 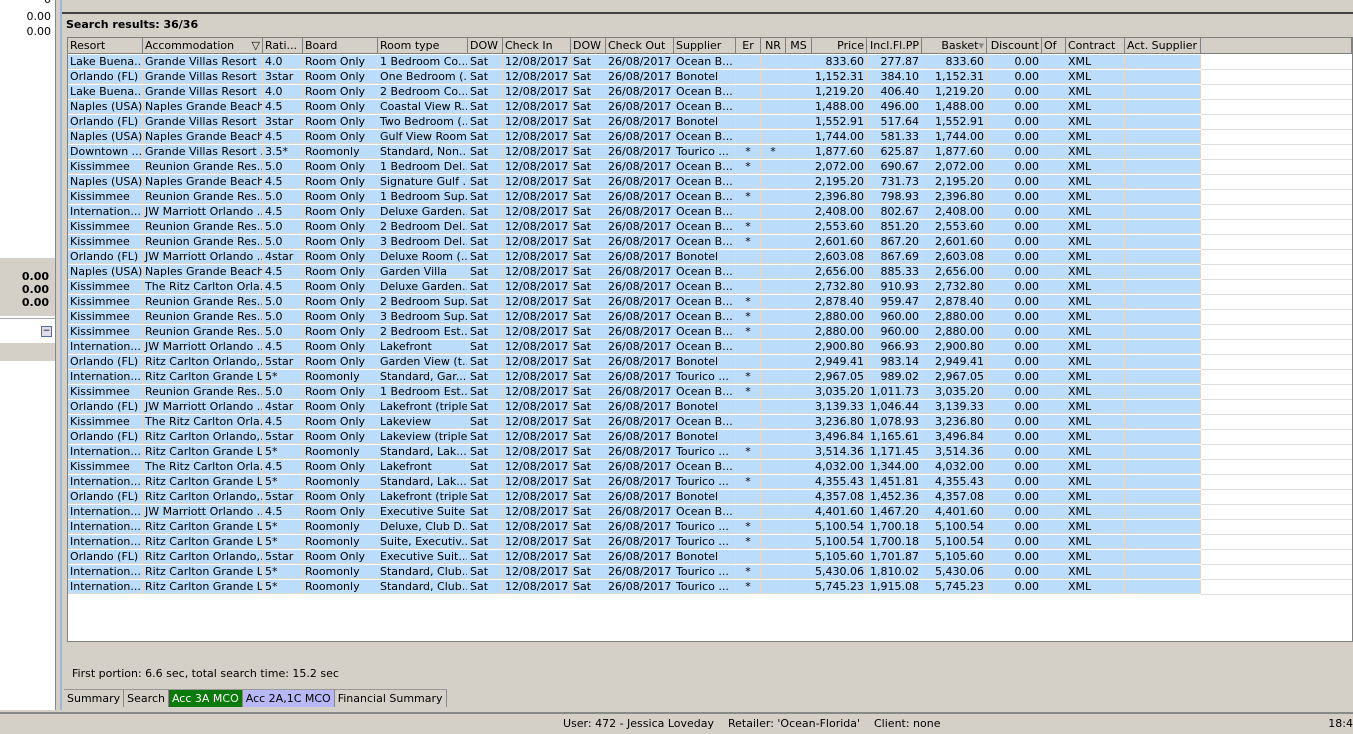 I want to click on tab-financial-summary: Financial Summary, so click(x=390, y=698).